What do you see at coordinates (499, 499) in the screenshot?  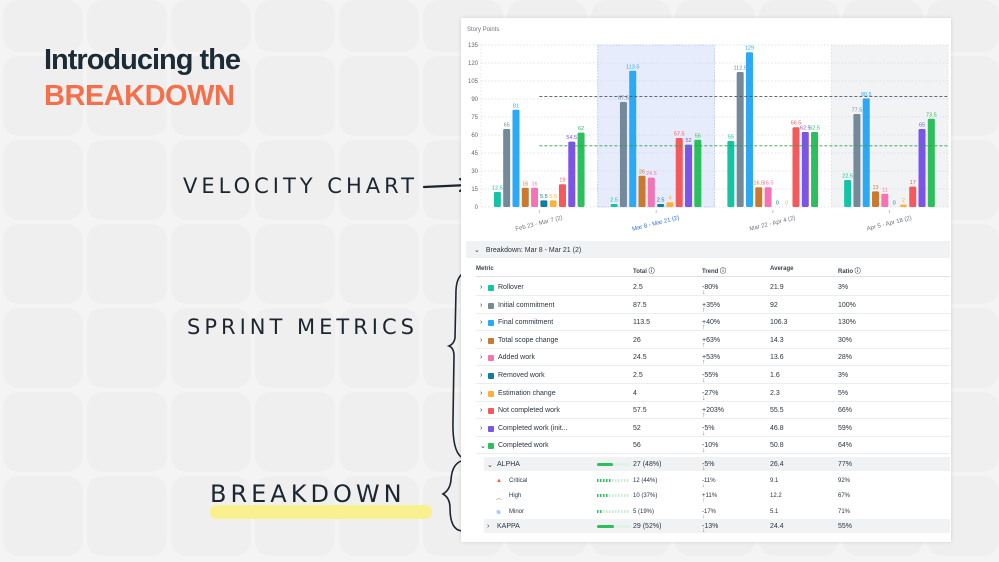 I see `priority-high-icon: ︿` at bounding box center [499, 499].